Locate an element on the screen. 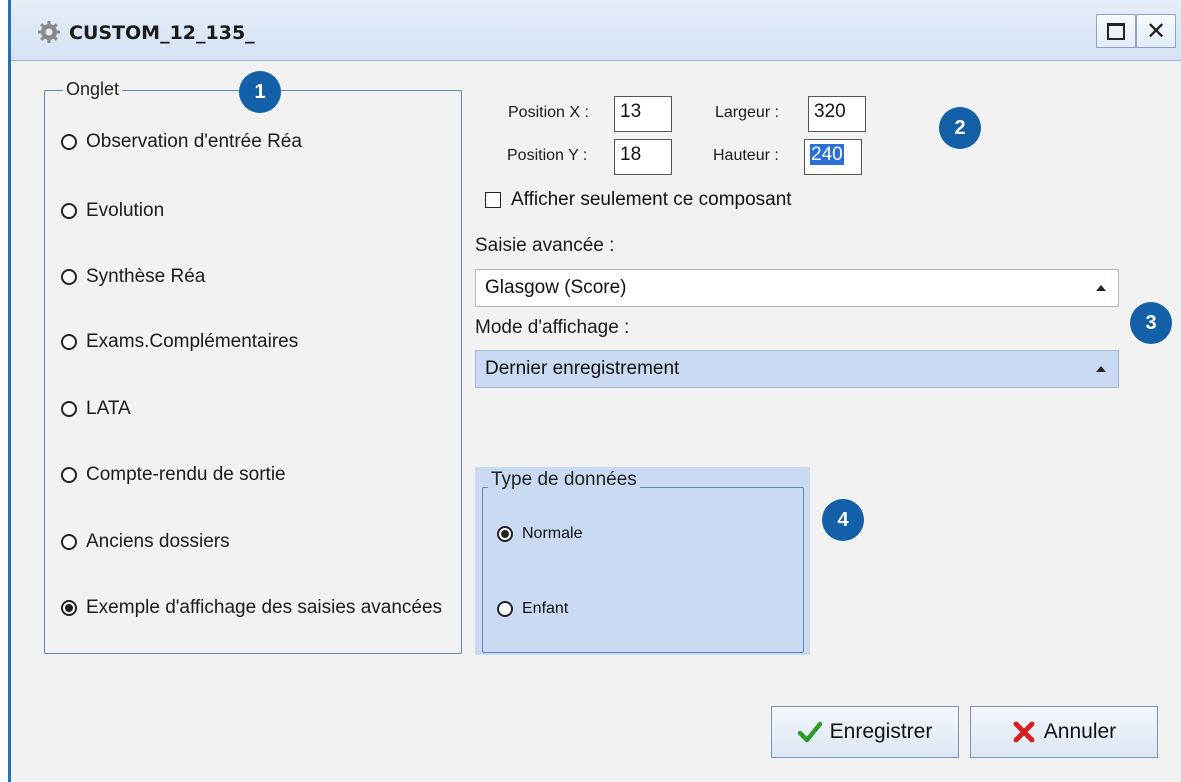 The height and width of the screenshot is (782, 1181). close-icon: ✕ is located at coordinates (1156, 31).